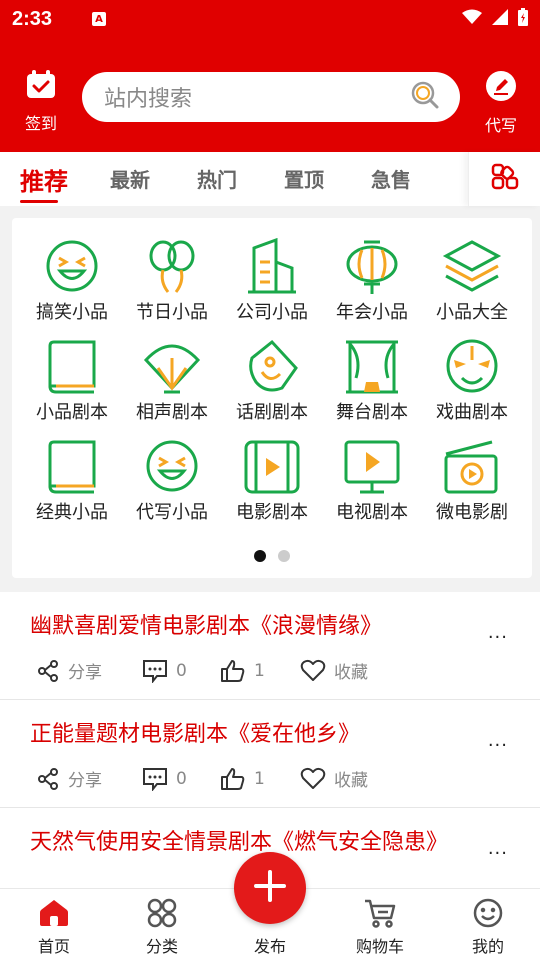 The height and width of the screenshot is (960, 540). Describe the element at coordinates (472, 512) in the screenshot. I see `category-label: 微电影剧` at that location.